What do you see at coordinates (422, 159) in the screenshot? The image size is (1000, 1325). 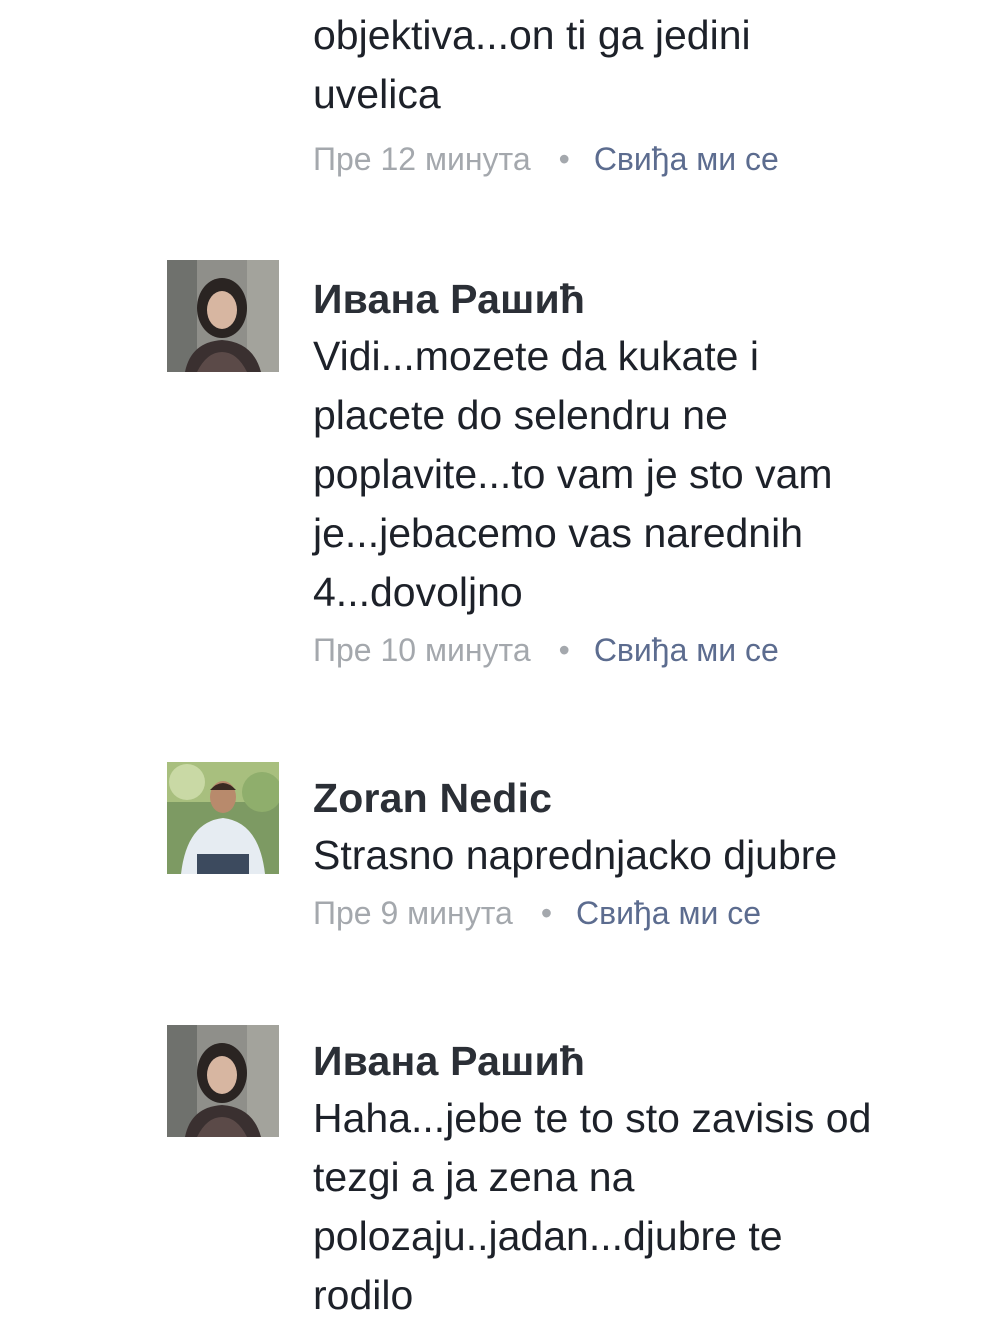 I see `comment-timestamp: Пре 12 минута` at bounding box center [422, 159].